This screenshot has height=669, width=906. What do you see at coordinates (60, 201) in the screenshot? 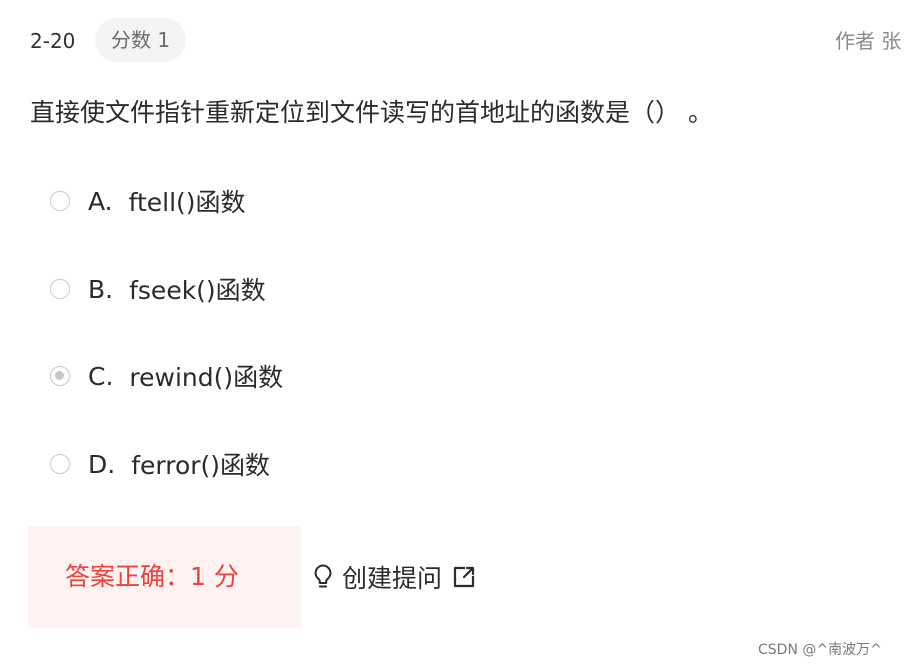
I see `option-a-radio` at bounding box center [60, 201].